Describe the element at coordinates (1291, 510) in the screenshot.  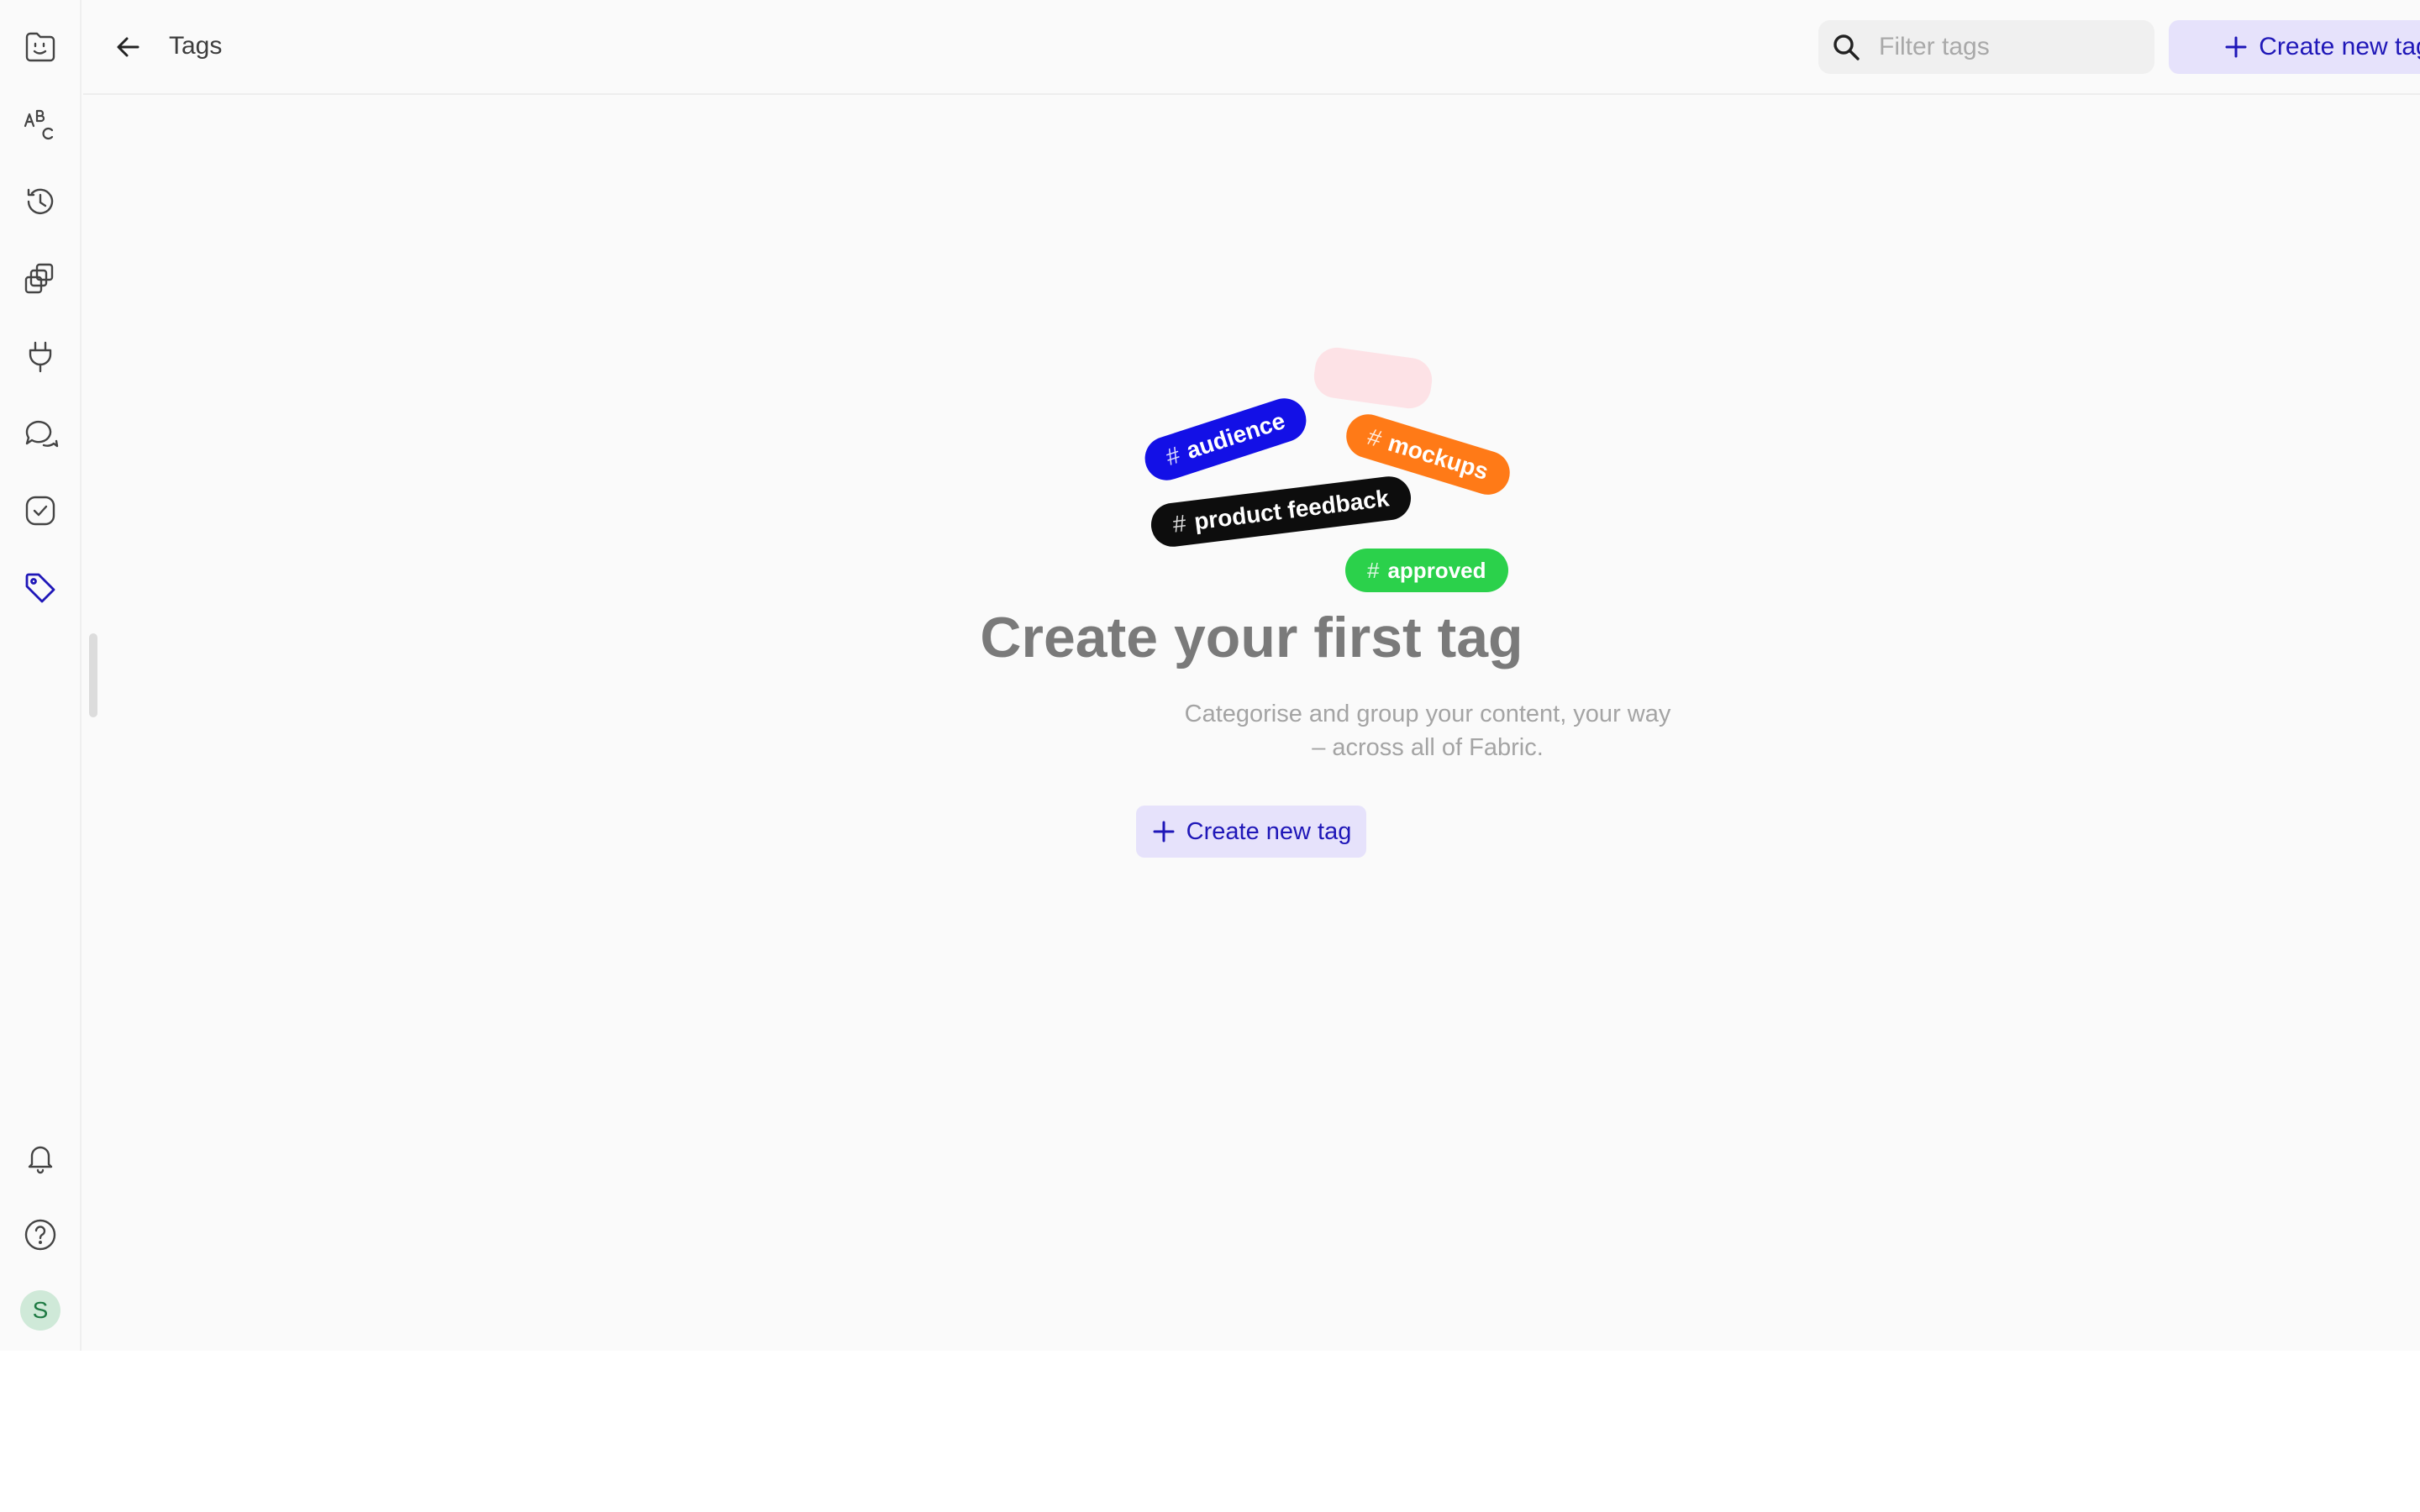
I see `tag-pill-label: product feedback` at that location.